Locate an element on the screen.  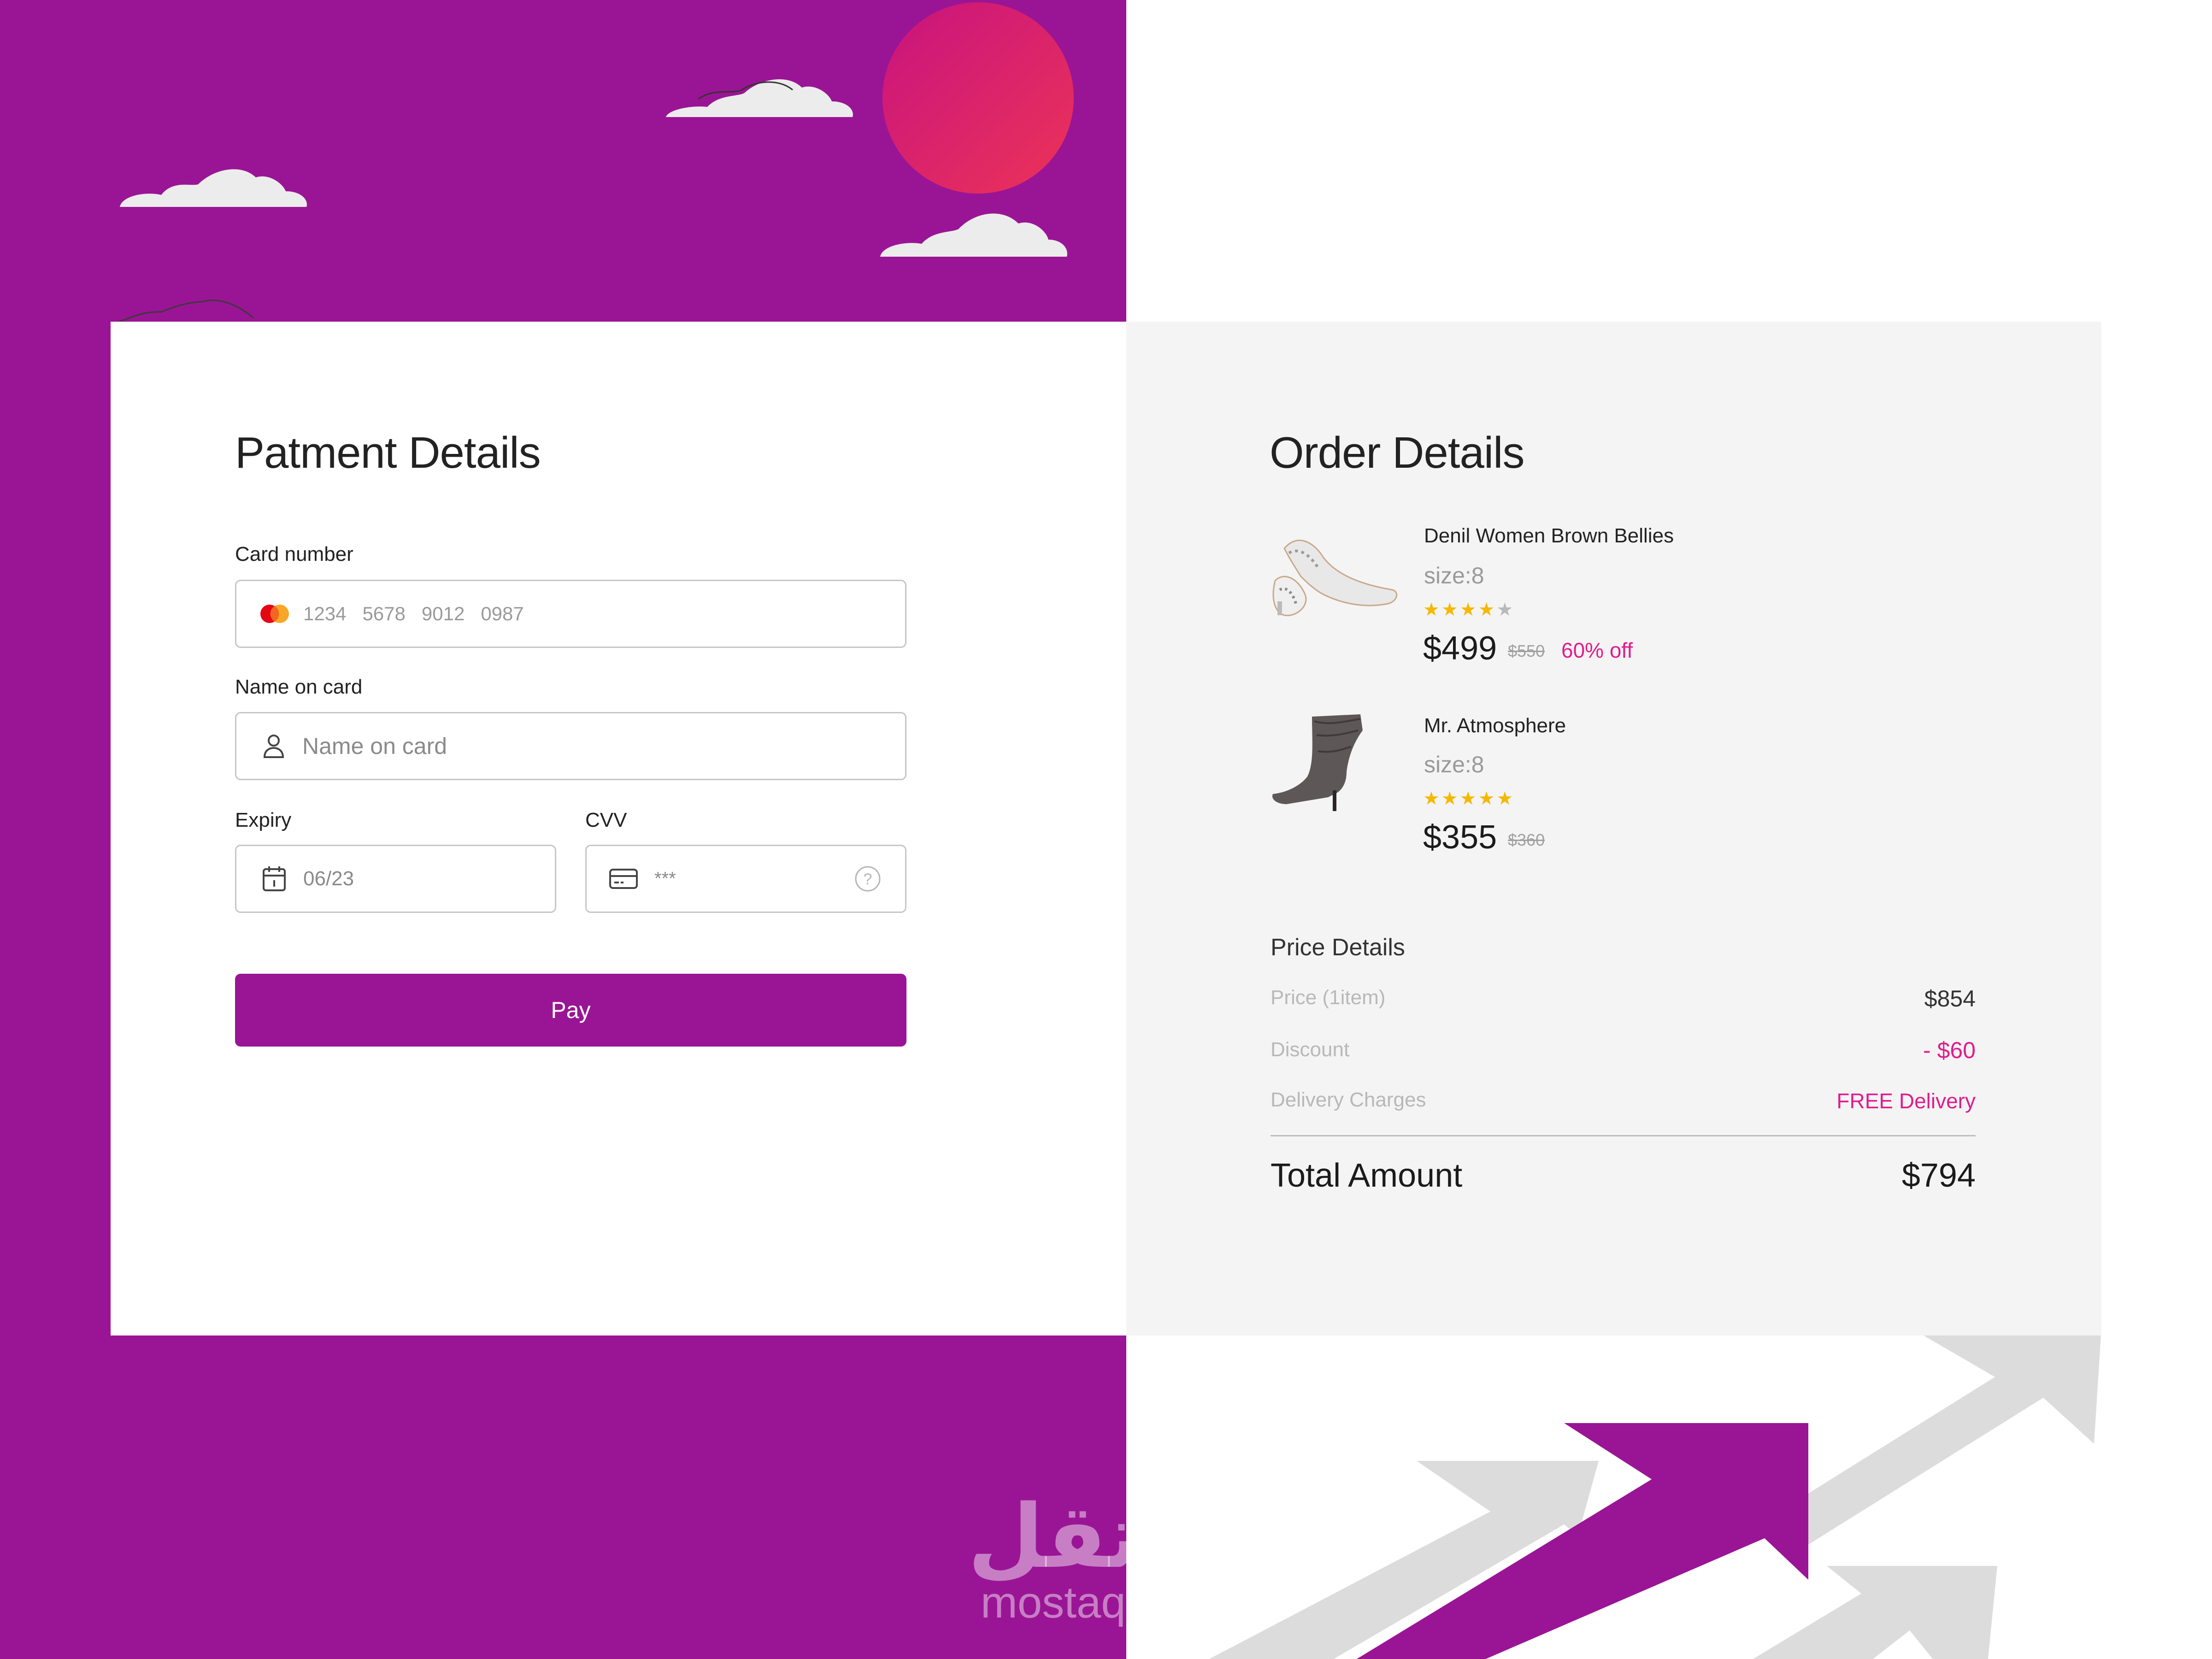
arrows-decoration is located at coordinates (1655, 1497).